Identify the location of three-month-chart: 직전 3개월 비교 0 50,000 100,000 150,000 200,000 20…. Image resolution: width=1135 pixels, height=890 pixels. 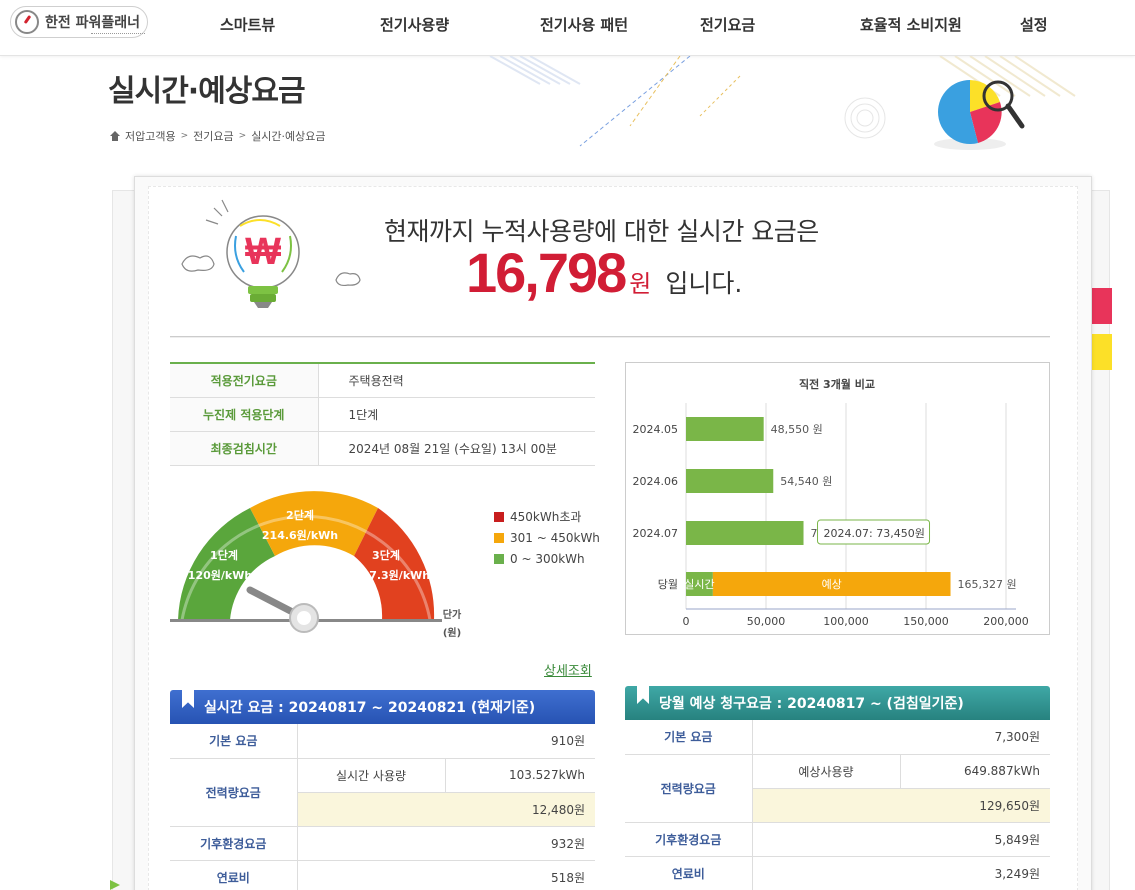
(837, 498).